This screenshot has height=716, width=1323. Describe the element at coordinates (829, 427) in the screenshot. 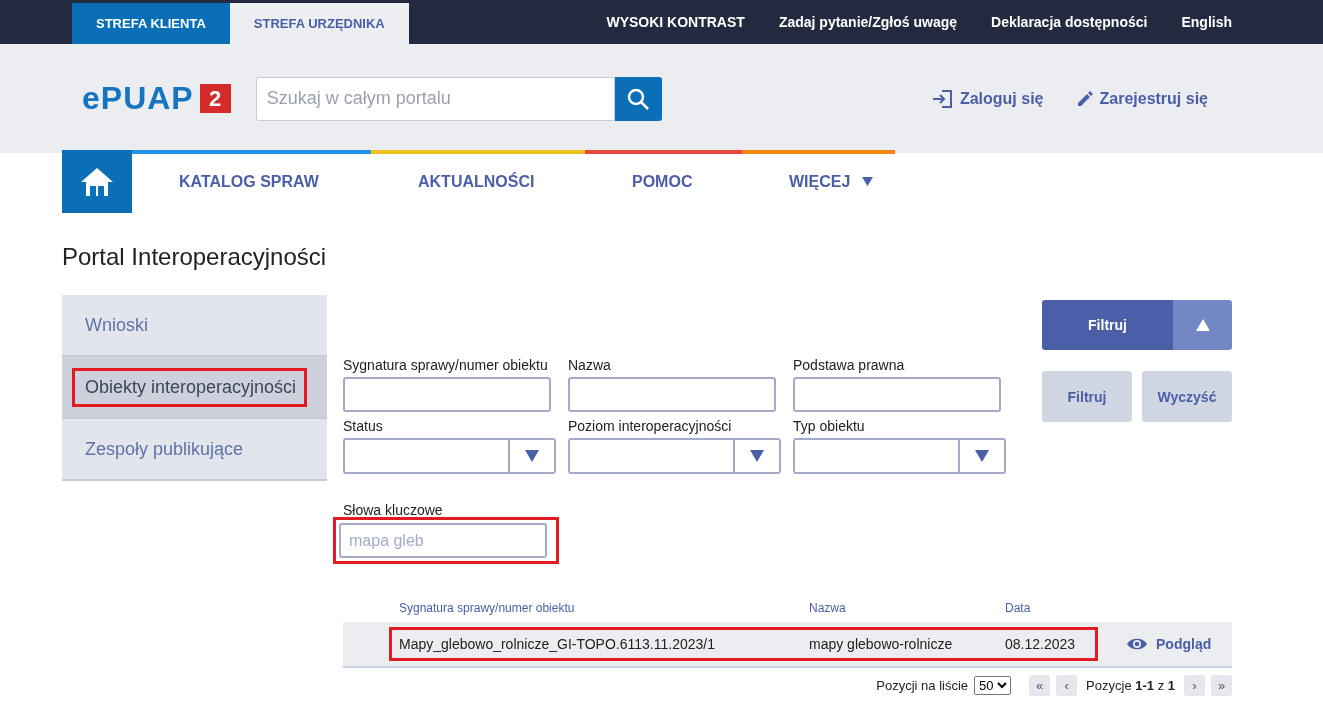

I see `field-label: Typ obiektu` at that location.